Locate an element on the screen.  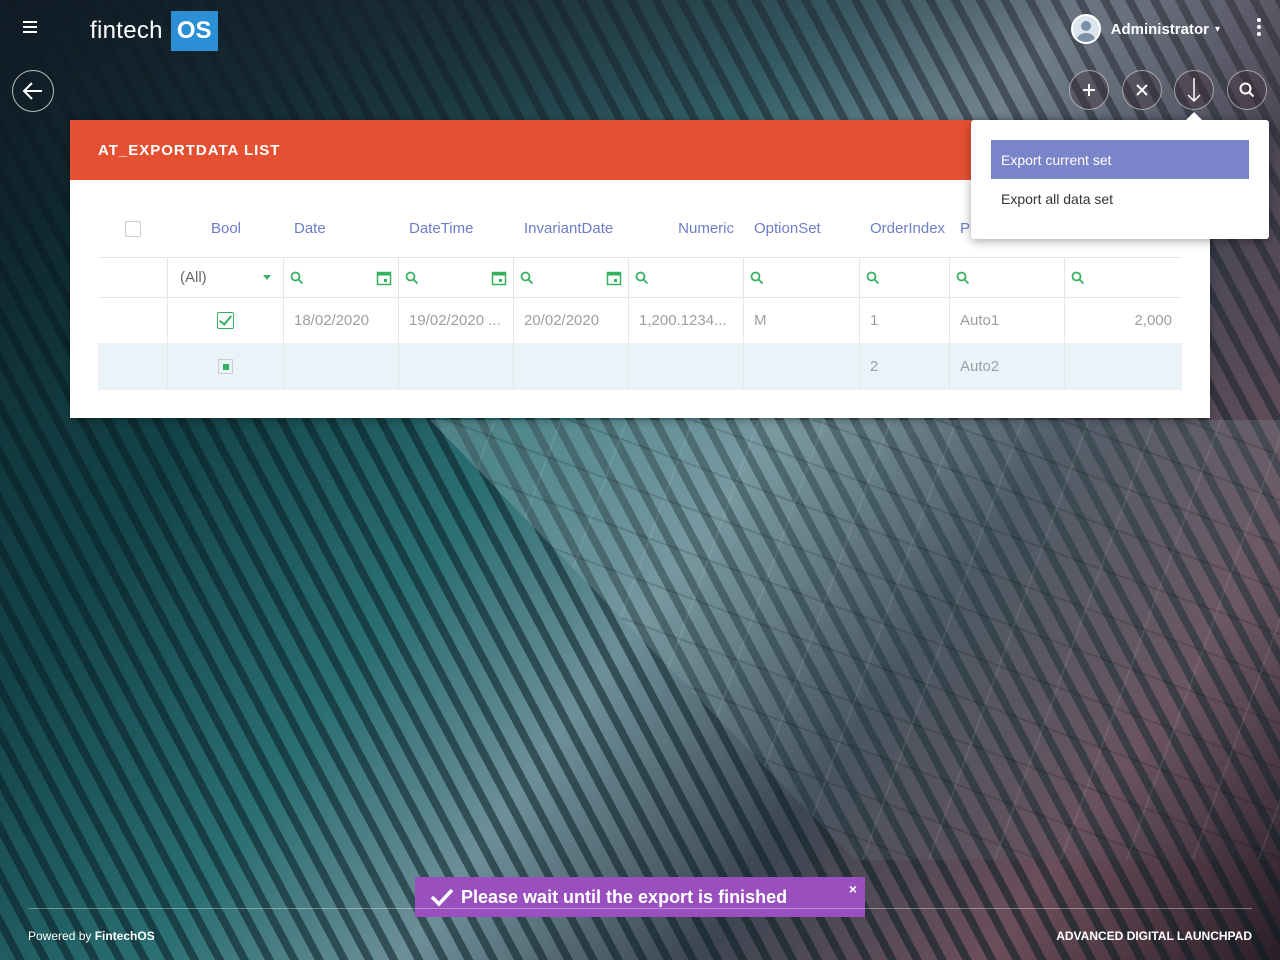
column-header-orderindex: OrderIndex is located at coordinates (905, 228).